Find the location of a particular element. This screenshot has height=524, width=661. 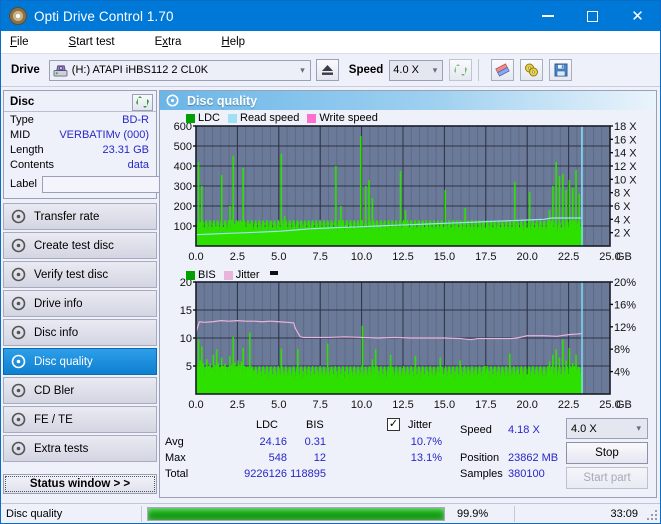

svg-text: 6 X is located at coordinates (622, 207).